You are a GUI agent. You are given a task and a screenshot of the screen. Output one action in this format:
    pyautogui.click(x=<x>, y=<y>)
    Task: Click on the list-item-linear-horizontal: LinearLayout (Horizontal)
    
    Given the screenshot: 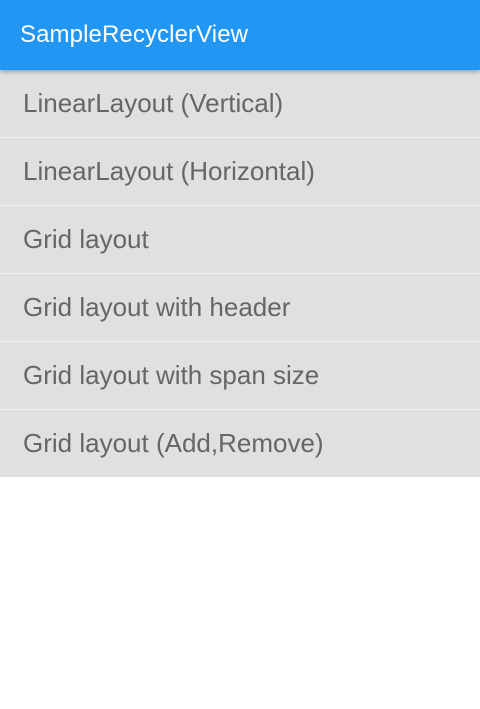 What is the action you would take?
    pyautogui.click(x=240, y=172)
    